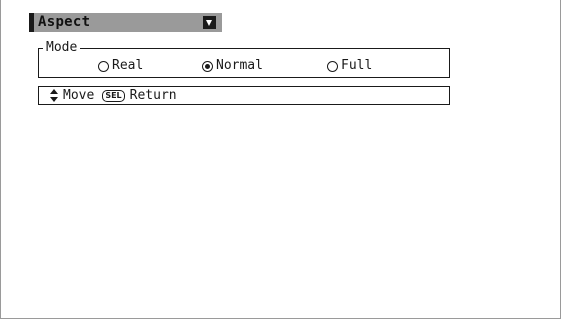 The width and height of the screenshot is (561, 319). I want to click on menu-title: Aspect, so click(64, 22).